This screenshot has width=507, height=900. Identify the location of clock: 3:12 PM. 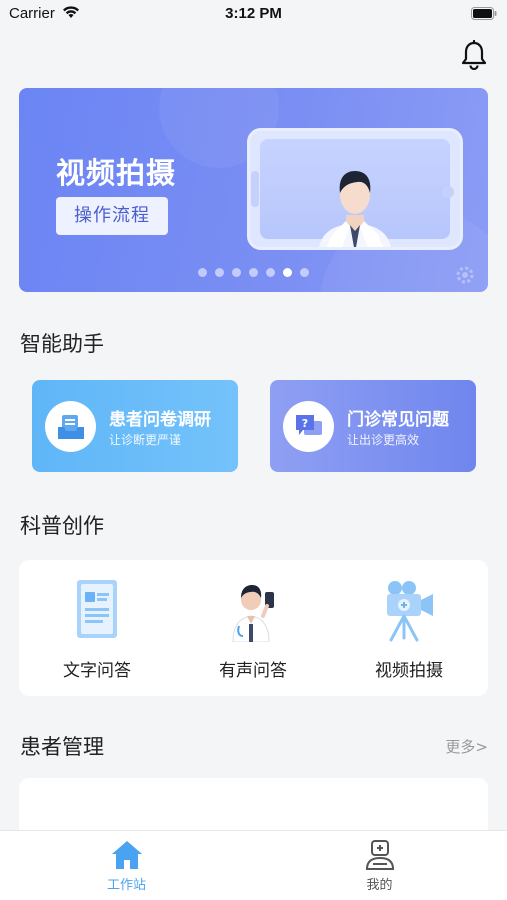
(253, 13).